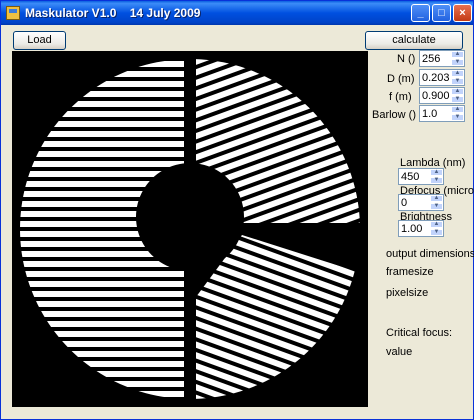 The width and height of the screenshot is (474, 420). What do you see at coordinates (457, 81) in the screenshot?
I see `d-down-arrow-icon: ▼` at bounding box center [457, 81].